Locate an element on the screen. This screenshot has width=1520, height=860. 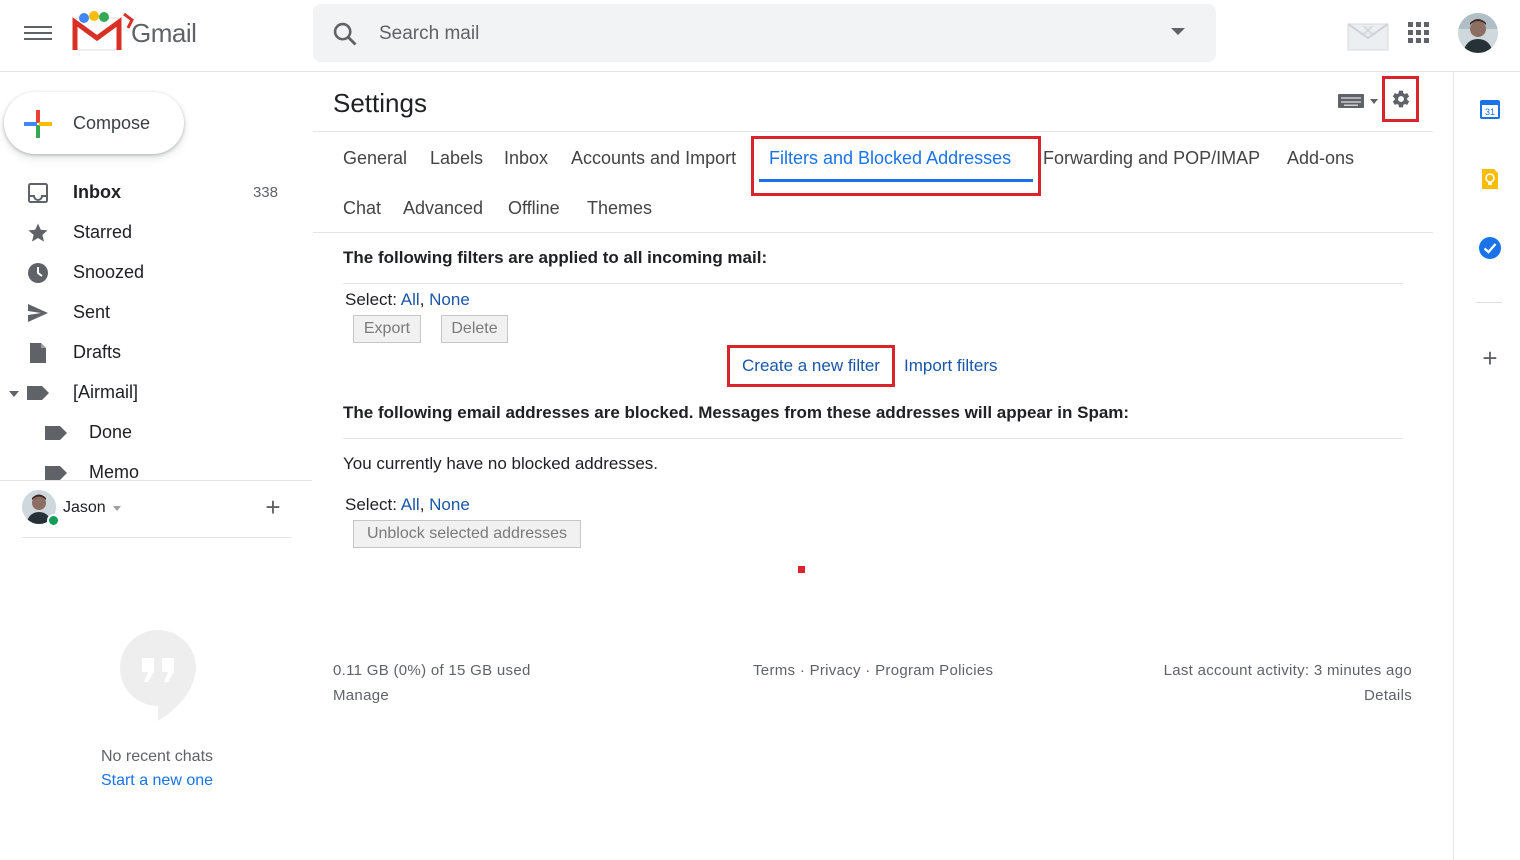
hangouts-user-name: Jason is located at coordinates (84, 508).